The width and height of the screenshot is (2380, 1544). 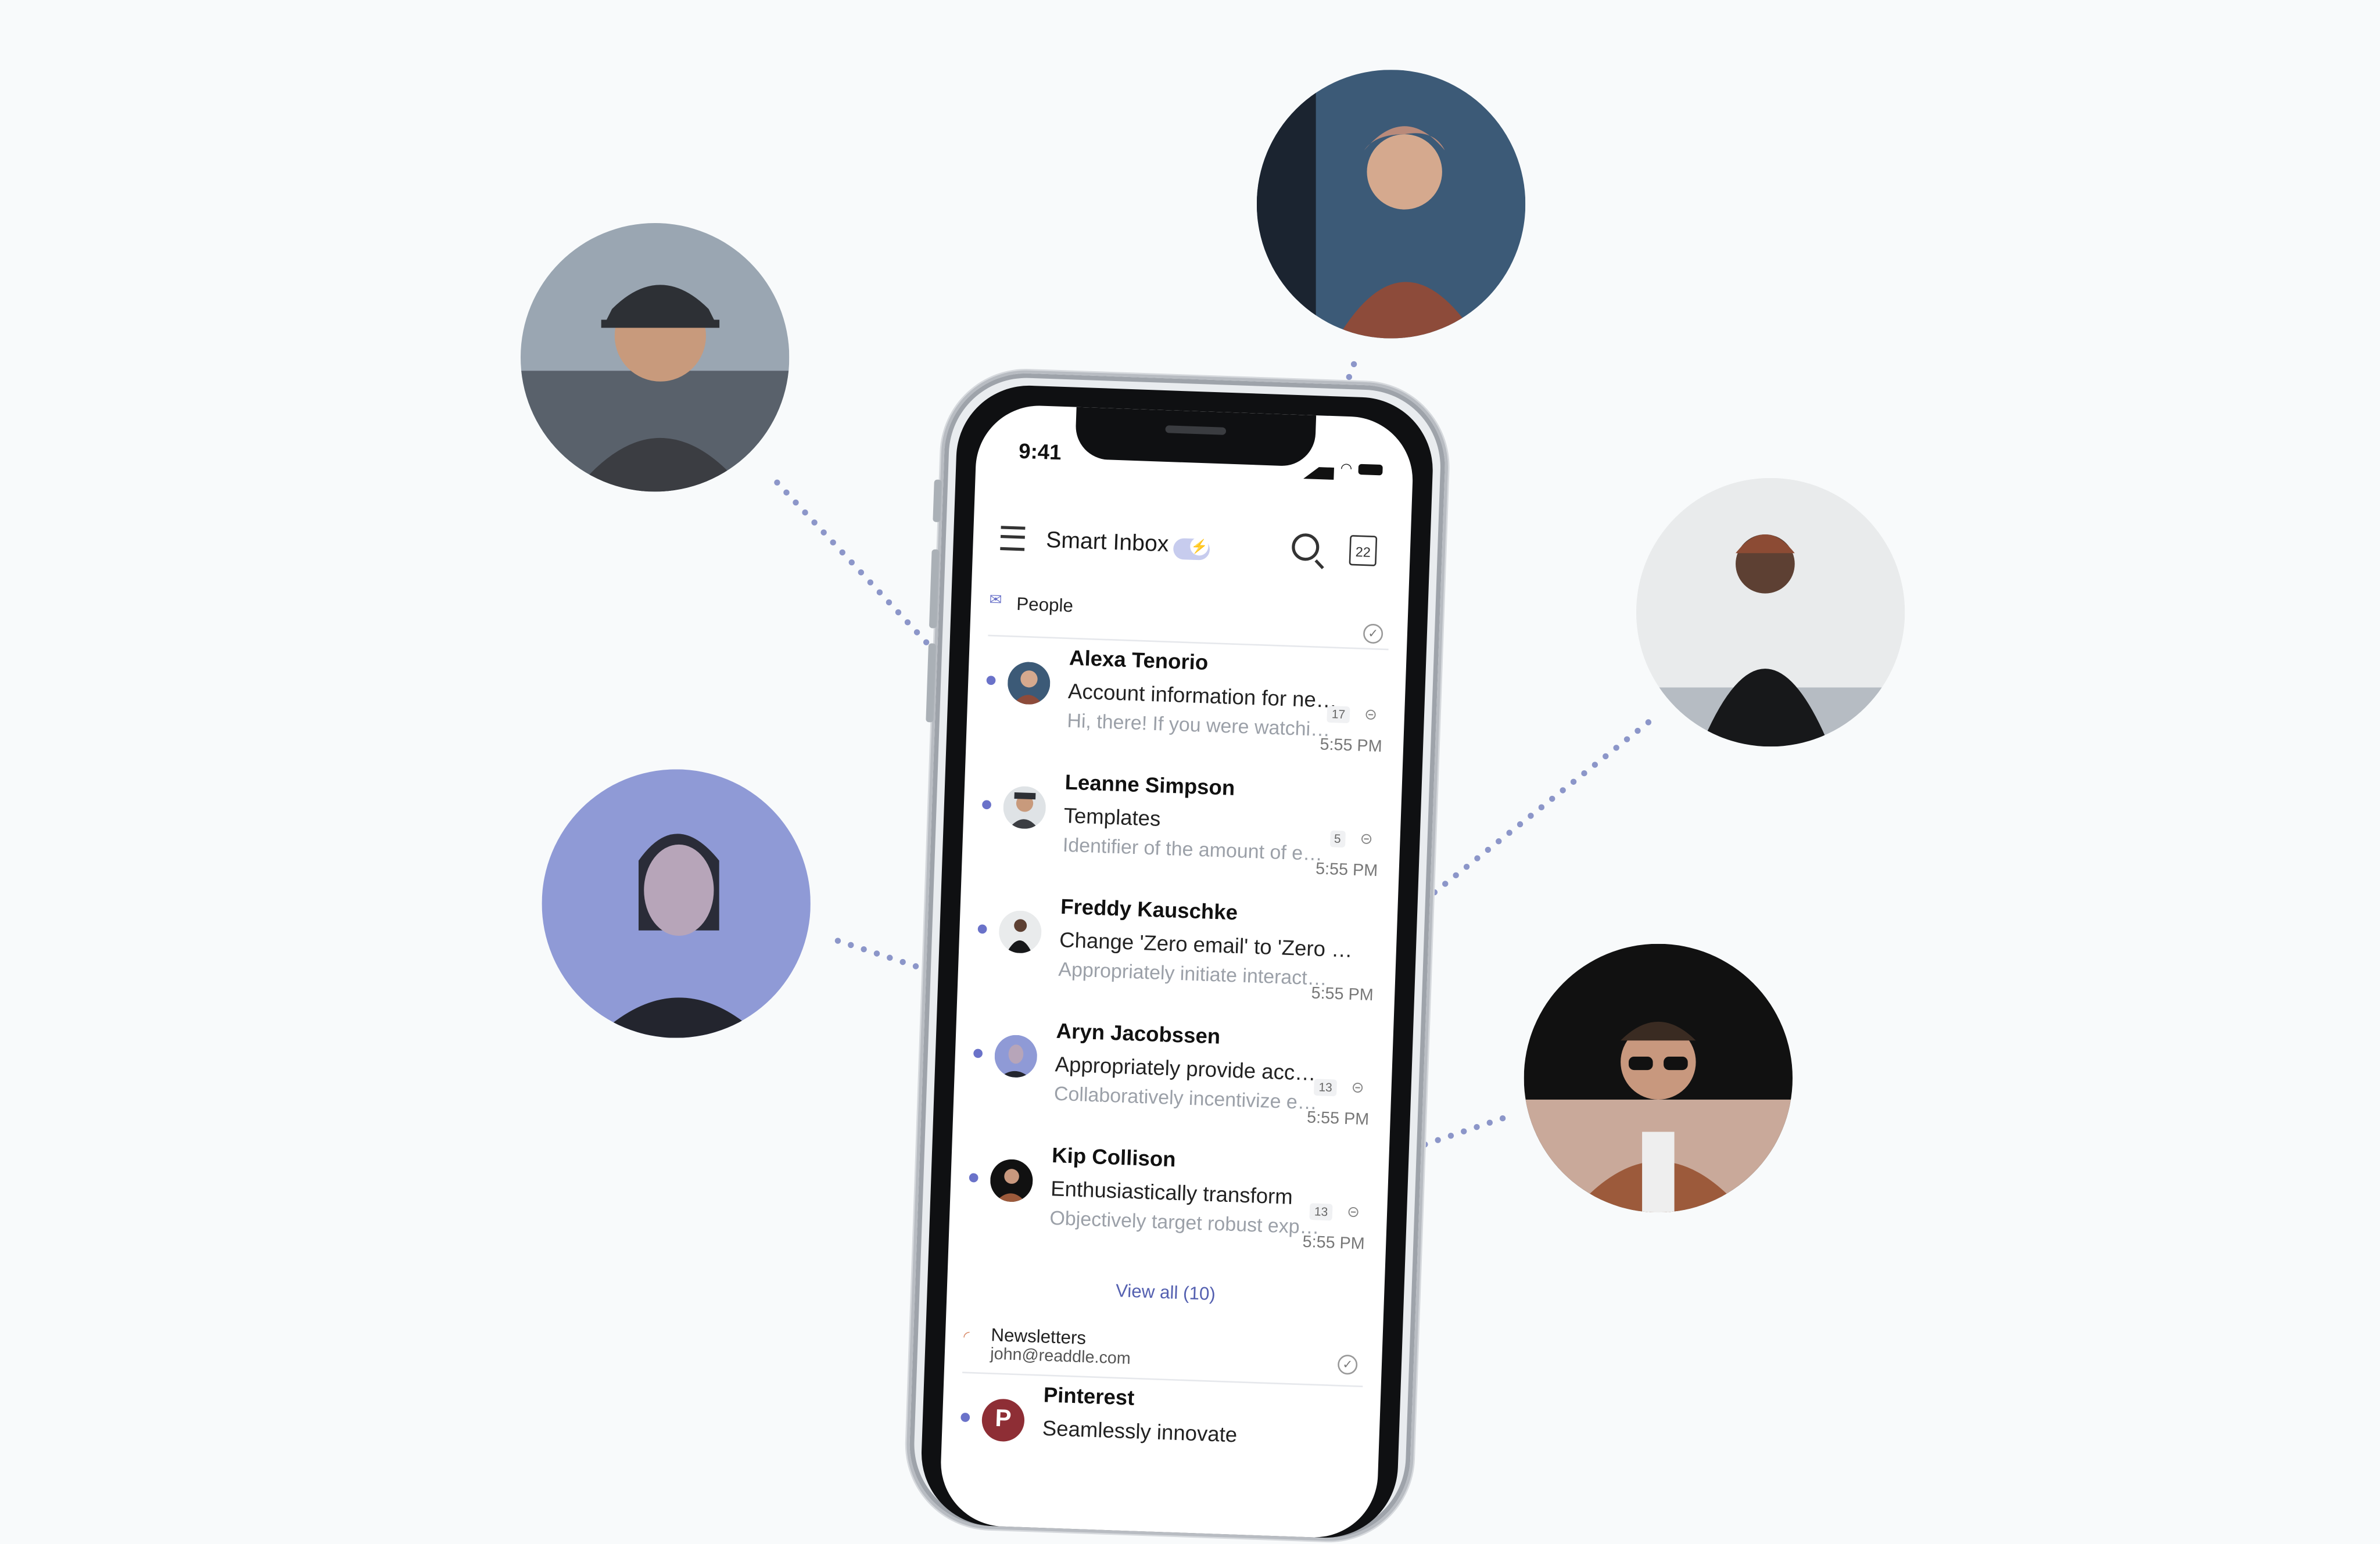 I want to click on account-email: john@readdle.com, so click(x=1060, y=1357).